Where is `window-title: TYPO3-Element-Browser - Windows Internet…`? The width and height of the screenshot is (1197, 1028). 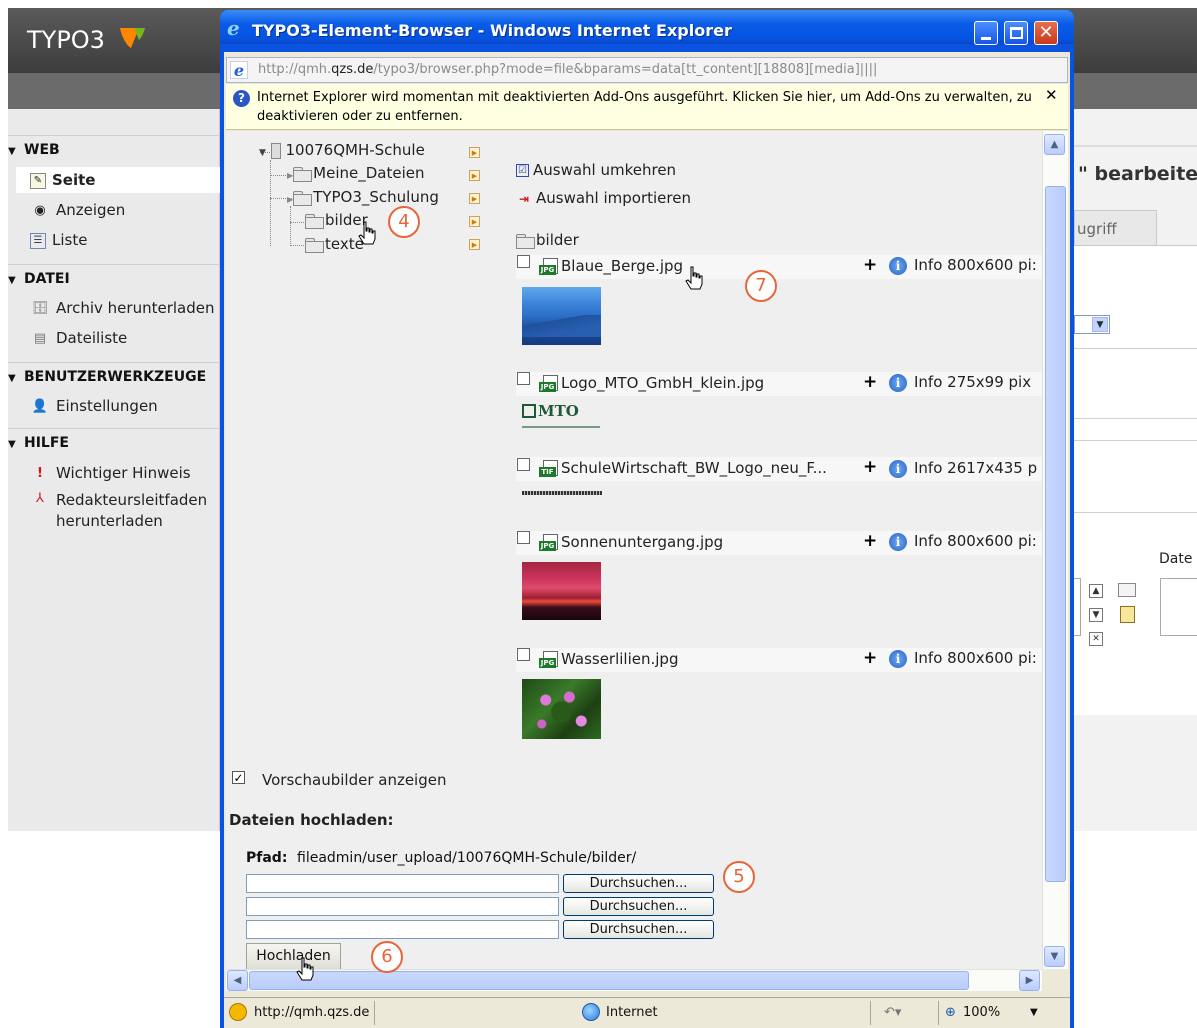
window-title: TYPO3-Element-Browser - Windows Internet… is located at coordinates (492, 30).